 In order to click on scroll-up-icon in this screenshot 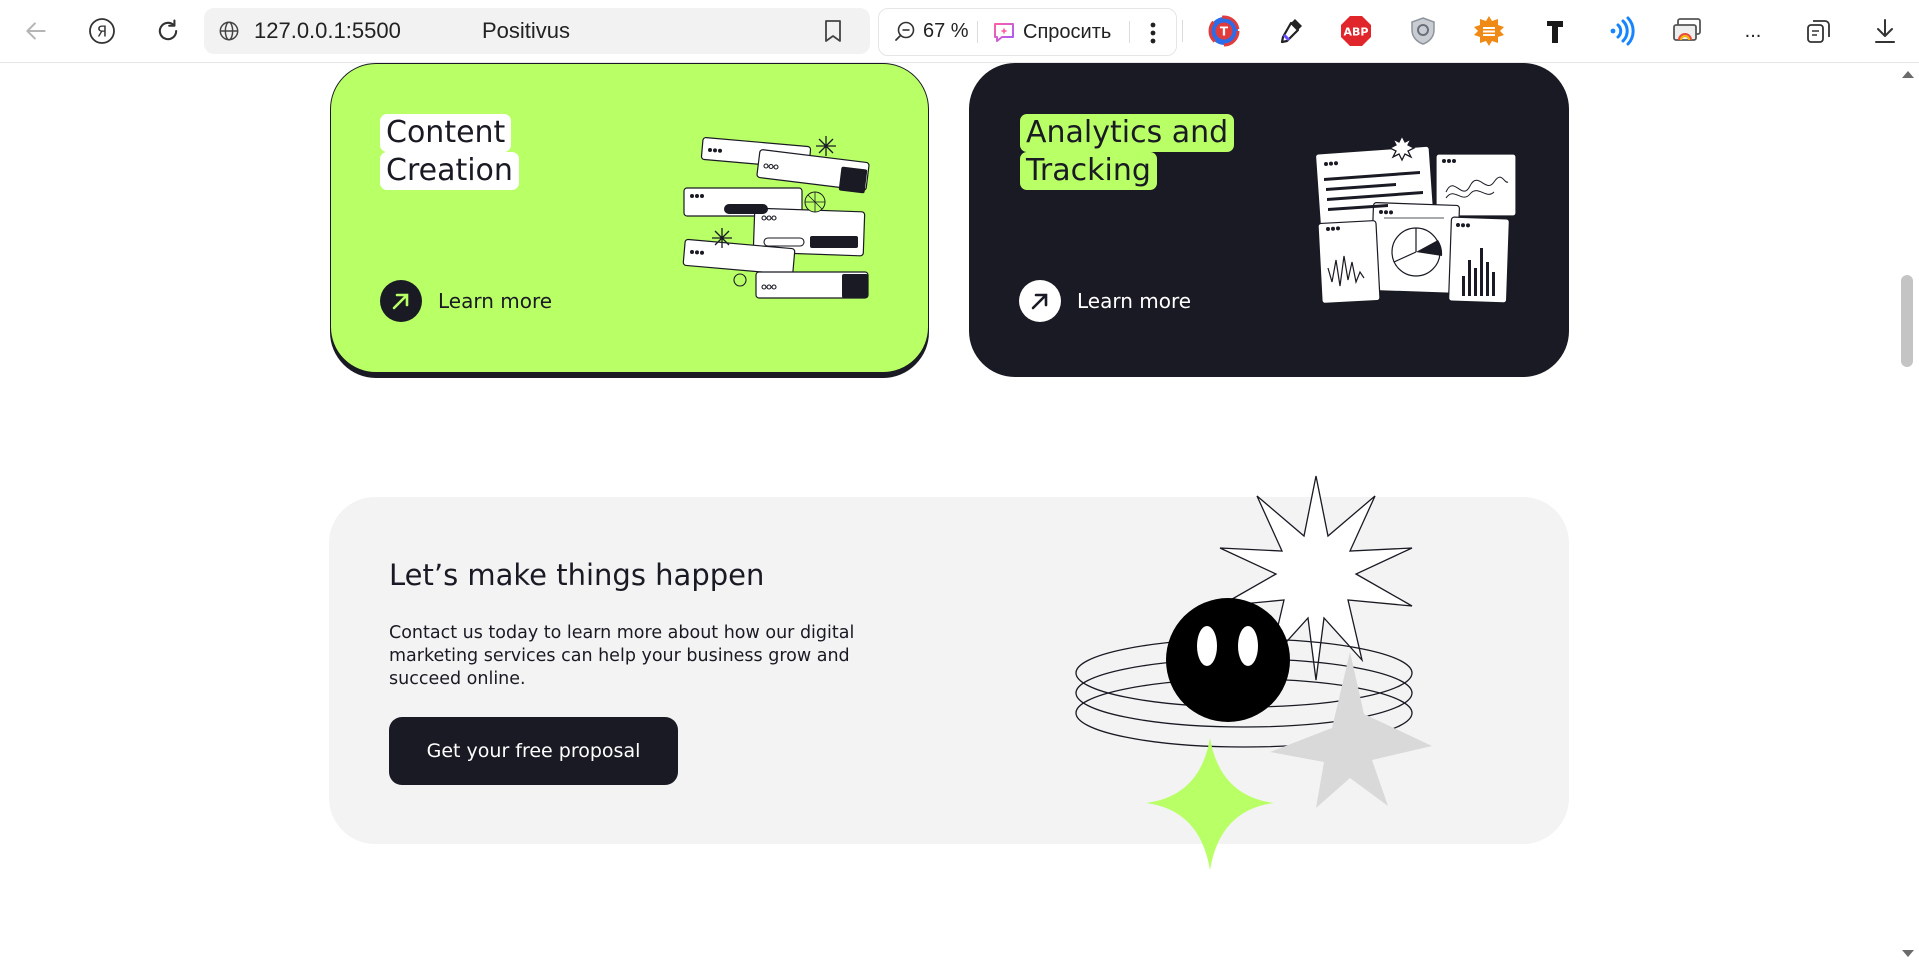, I will do `click(1908, 74)`.